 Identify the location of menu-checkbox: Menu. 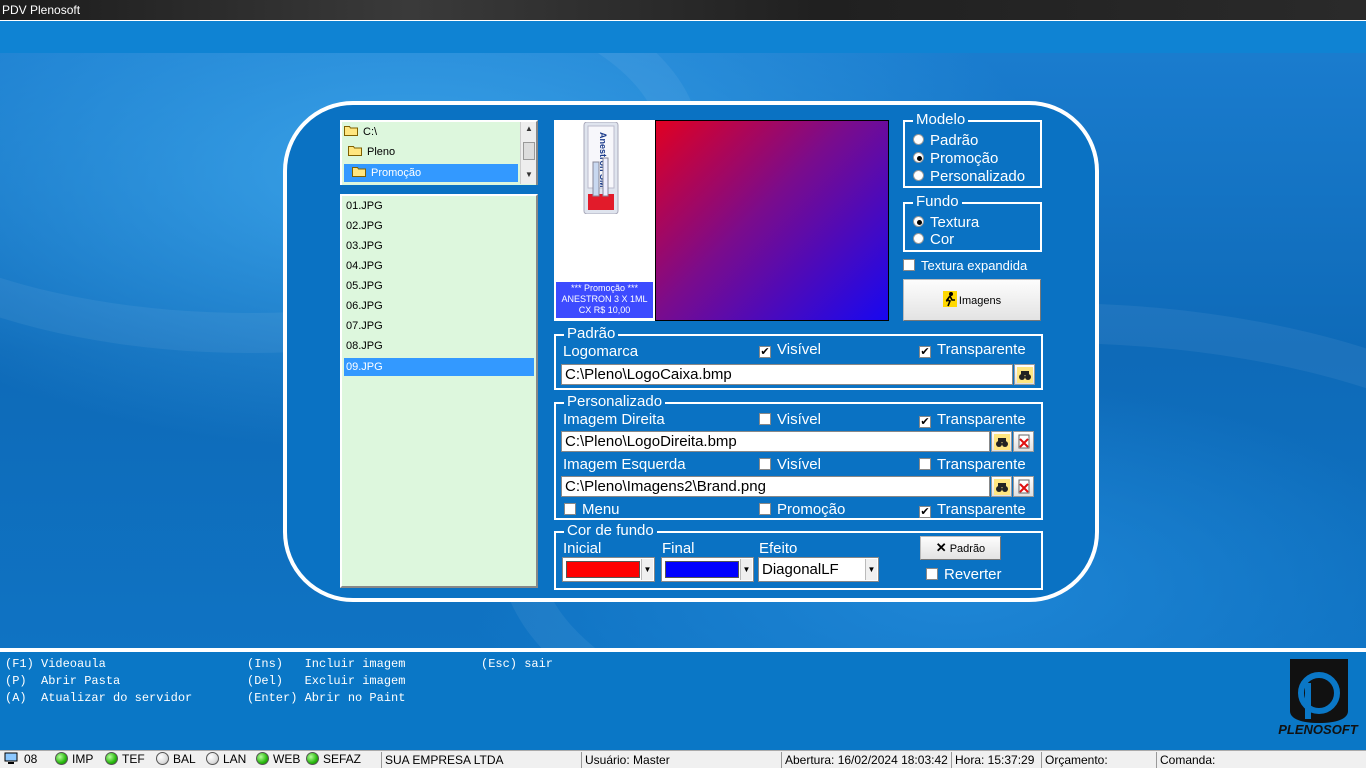
(592, 510).